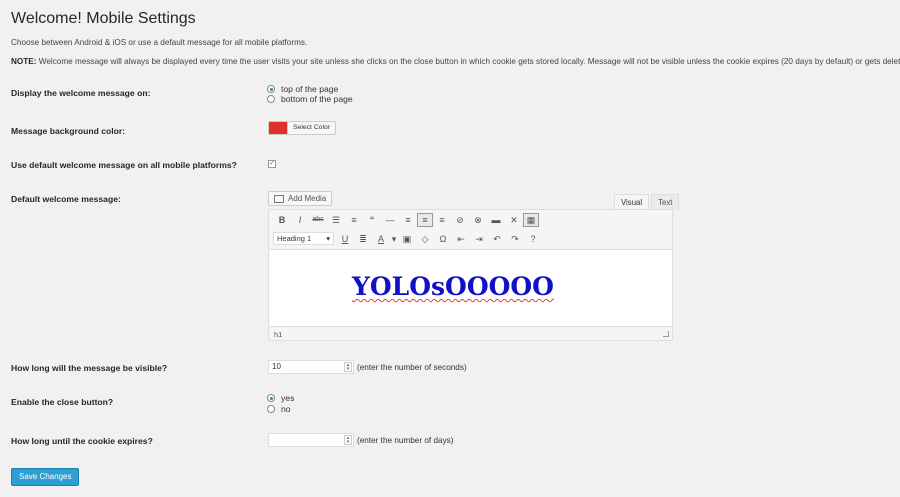 The height and width of the screenshot is (497, 900). I want to click on position-label: Display the welcome message on:, so click(81, 93).